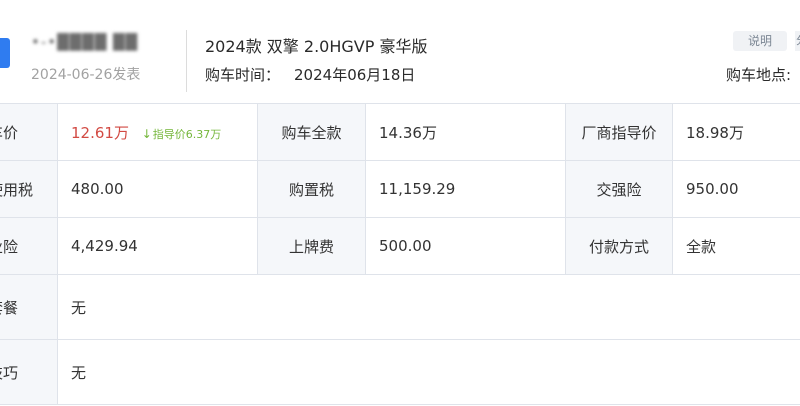 This screenshot has width=800, height=406. Describe the element at coordinates (157, 189) in the screenshot. I see `usage-tax-value: 480.00` at that location.